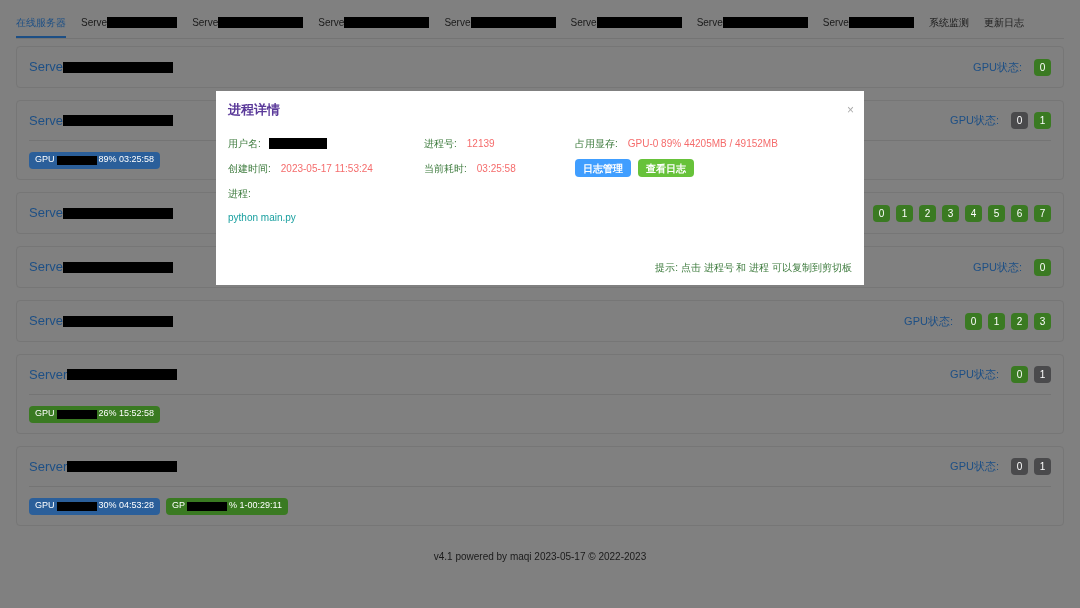  Describe the element at coordinates (126, 506) in the screenshot. I see `badge-text: 30% 04:53:28` at that location.